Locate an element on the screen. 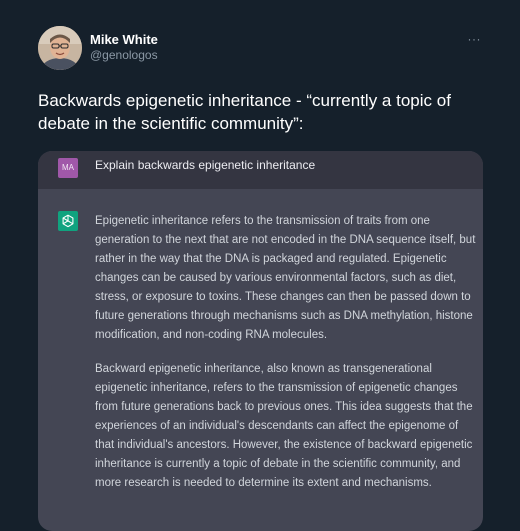 The image size is (520, 531). author-name: Mike White is located at coordinates (124, 39).